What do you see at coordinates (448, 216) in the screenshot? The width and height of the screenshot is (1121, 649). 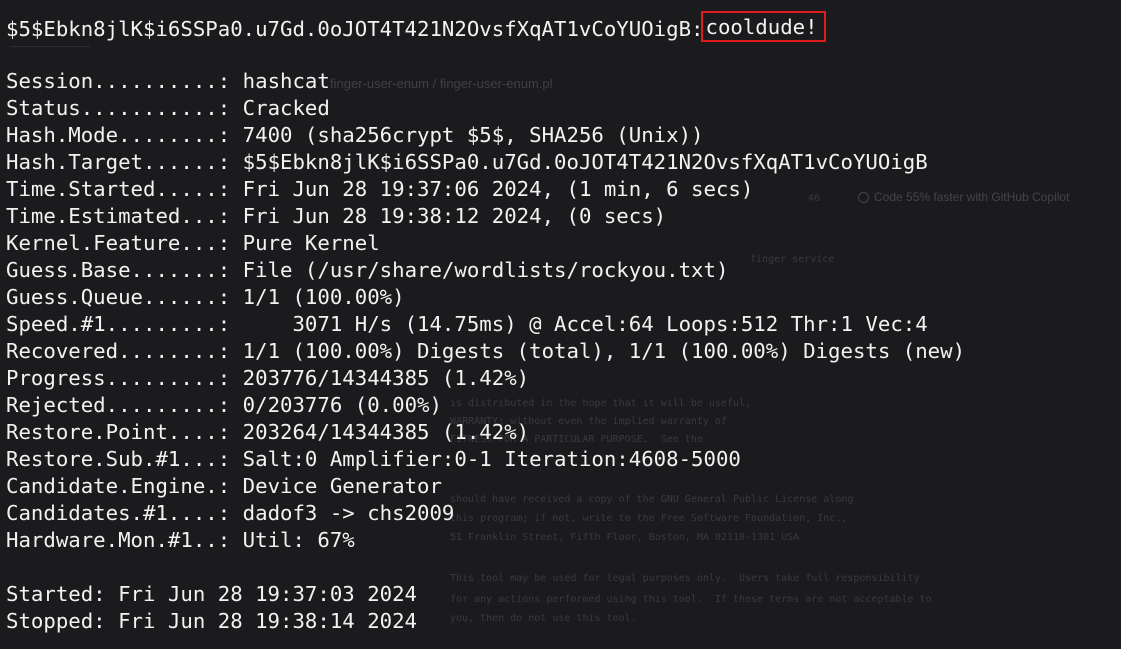 I see `status-value: Fri Jun 28 19:38:12 2024, (0 secs)` at bounding box center [448, 216].